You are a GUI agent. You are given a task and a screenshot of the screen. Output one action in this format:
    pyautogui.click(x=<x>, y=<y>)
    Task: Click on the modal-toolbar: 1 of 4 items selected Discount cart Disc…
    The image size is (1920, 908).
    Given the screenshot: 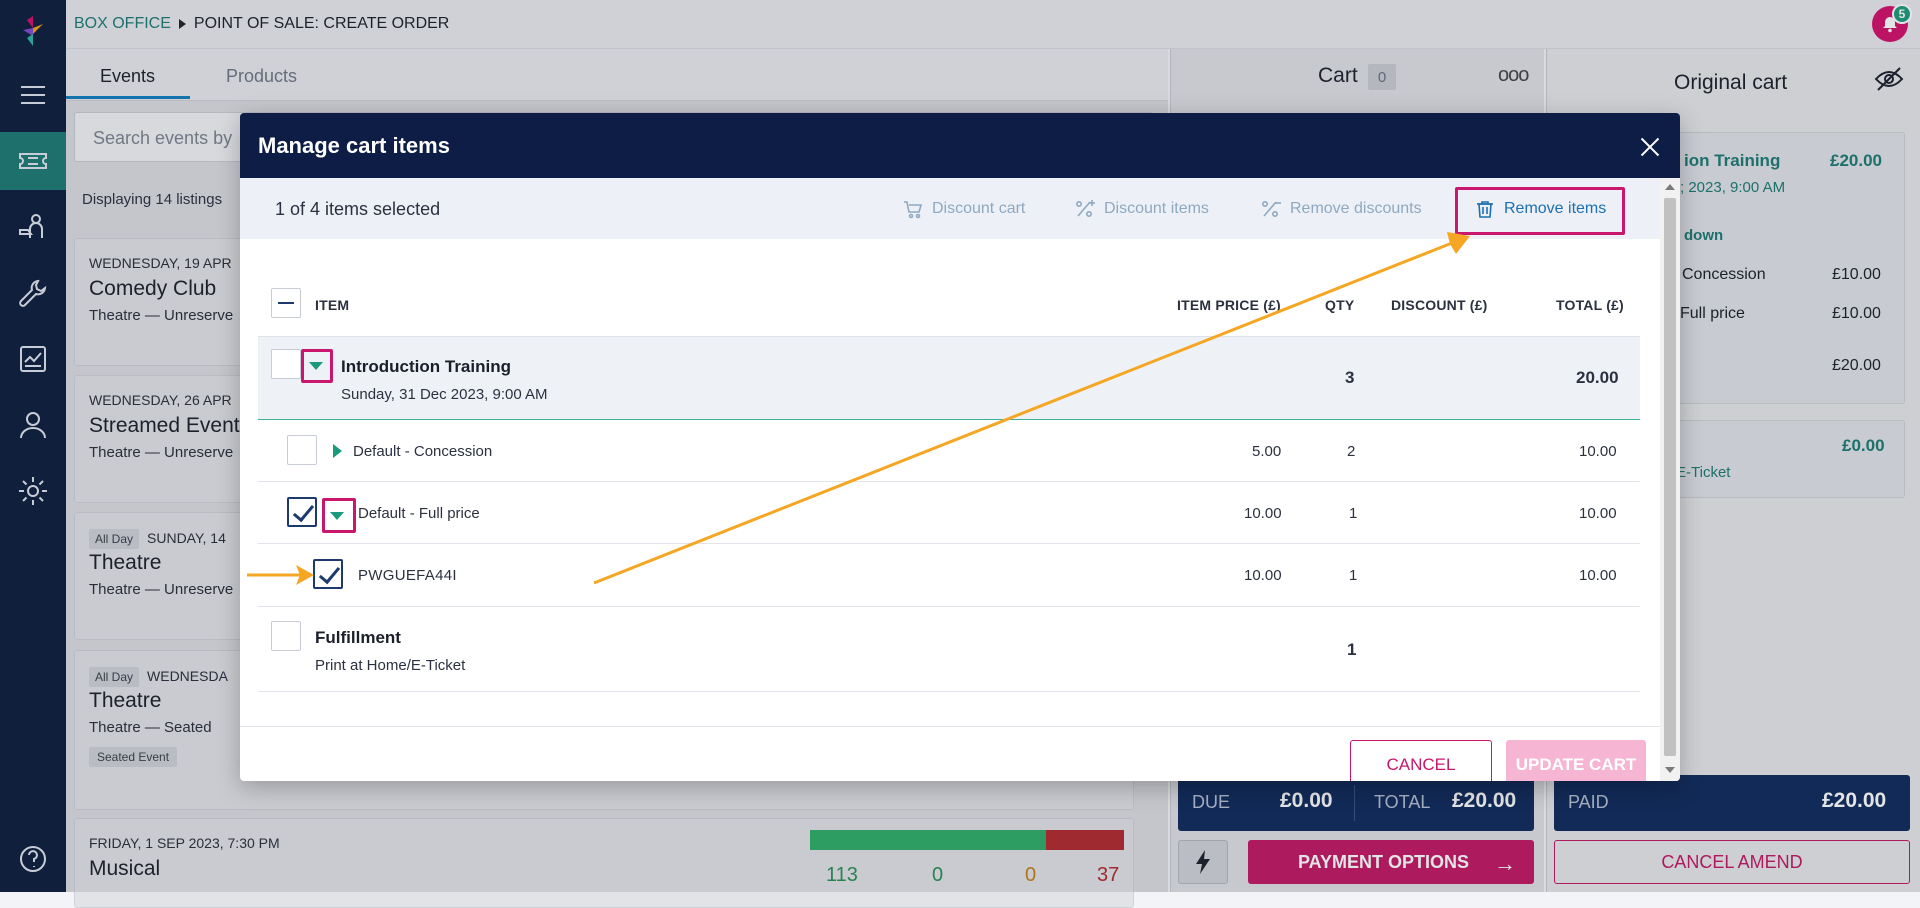 What is the action you would take?
    pyautogui.click(x=950, y=208)
    